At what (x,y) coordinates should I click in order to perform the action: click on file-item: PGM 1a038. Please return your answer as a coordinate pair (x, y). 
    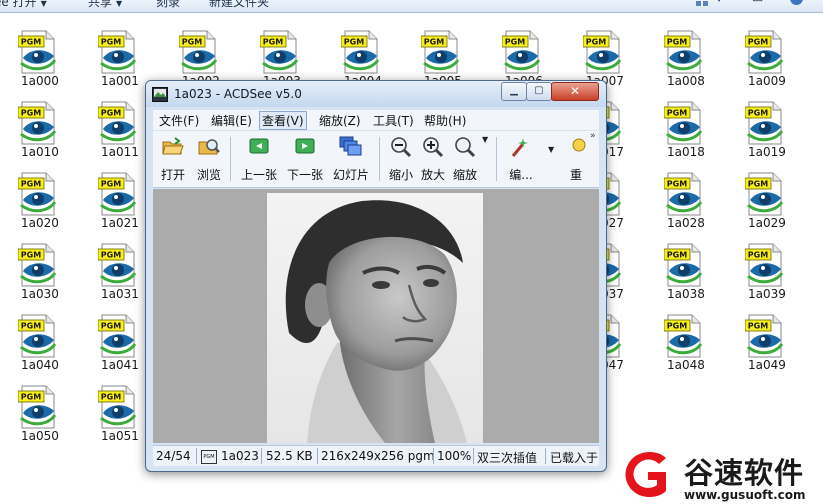
    Looking at the image, I should click on (686, 271).